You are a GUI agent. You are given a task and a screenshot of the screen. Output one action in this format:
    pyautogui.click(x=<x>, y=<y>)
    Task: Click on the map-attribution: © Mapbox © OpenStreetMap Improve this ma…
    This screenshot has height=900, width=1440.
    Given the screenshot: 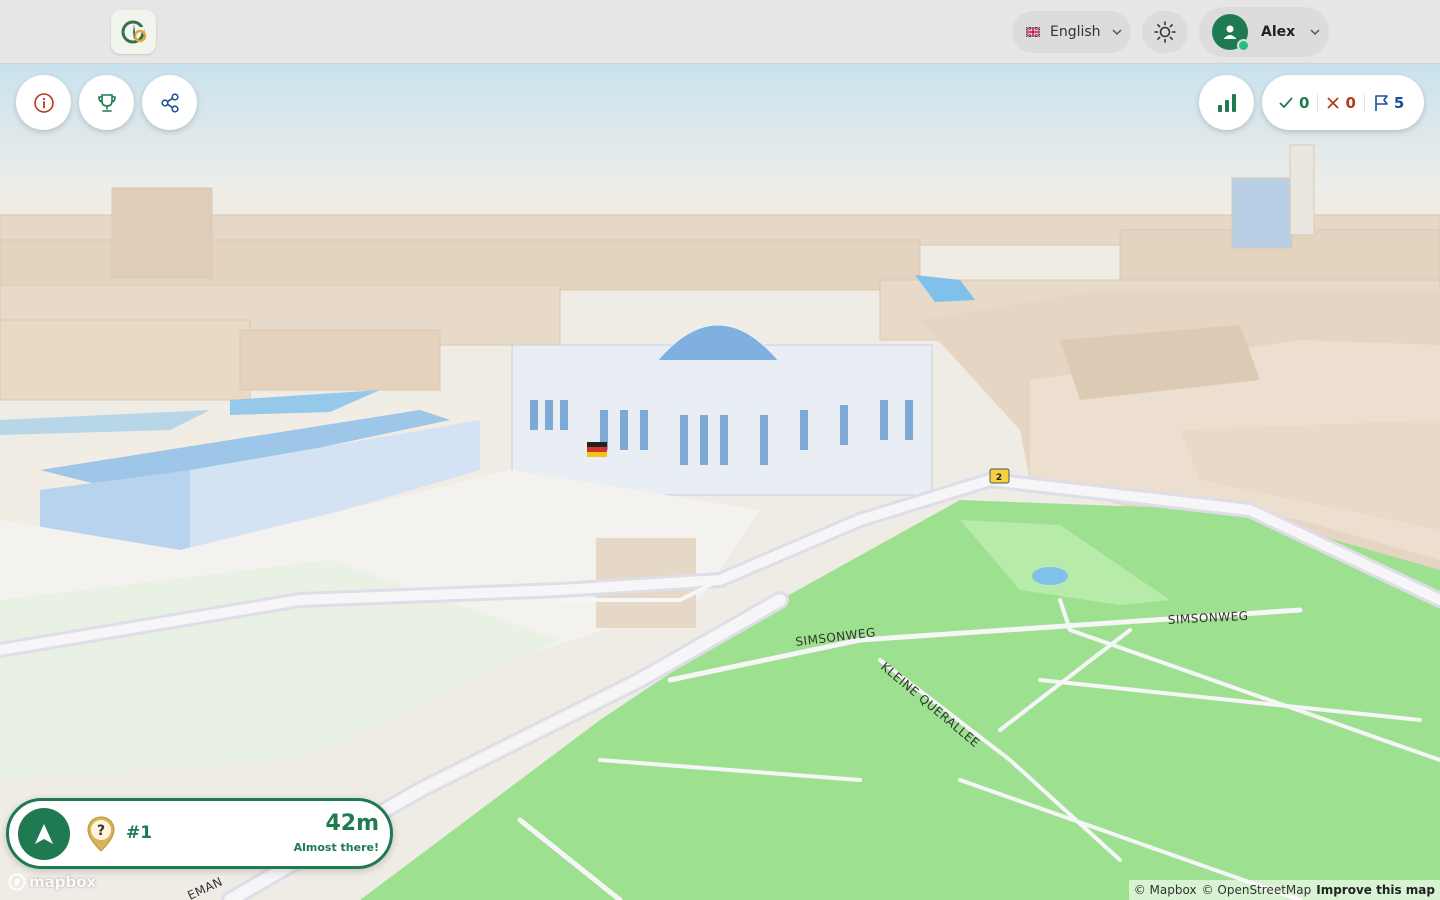 What is the action you would take?
    pyautogui.click(x=1284, y=890)
    